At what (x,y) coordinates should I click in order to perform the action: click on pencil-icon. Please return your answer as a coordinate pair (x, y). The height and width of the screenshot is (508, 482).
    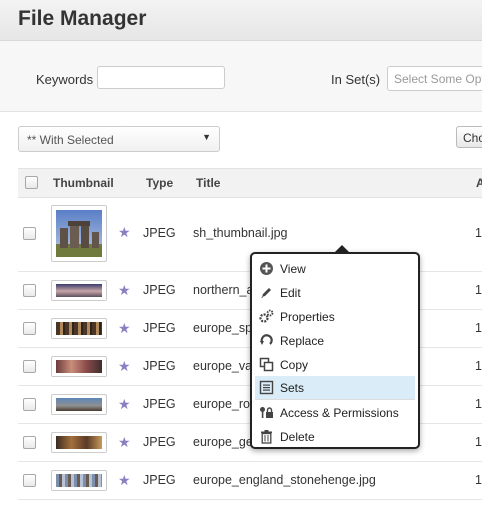
    Looking at the image, I should click on (266, 293).